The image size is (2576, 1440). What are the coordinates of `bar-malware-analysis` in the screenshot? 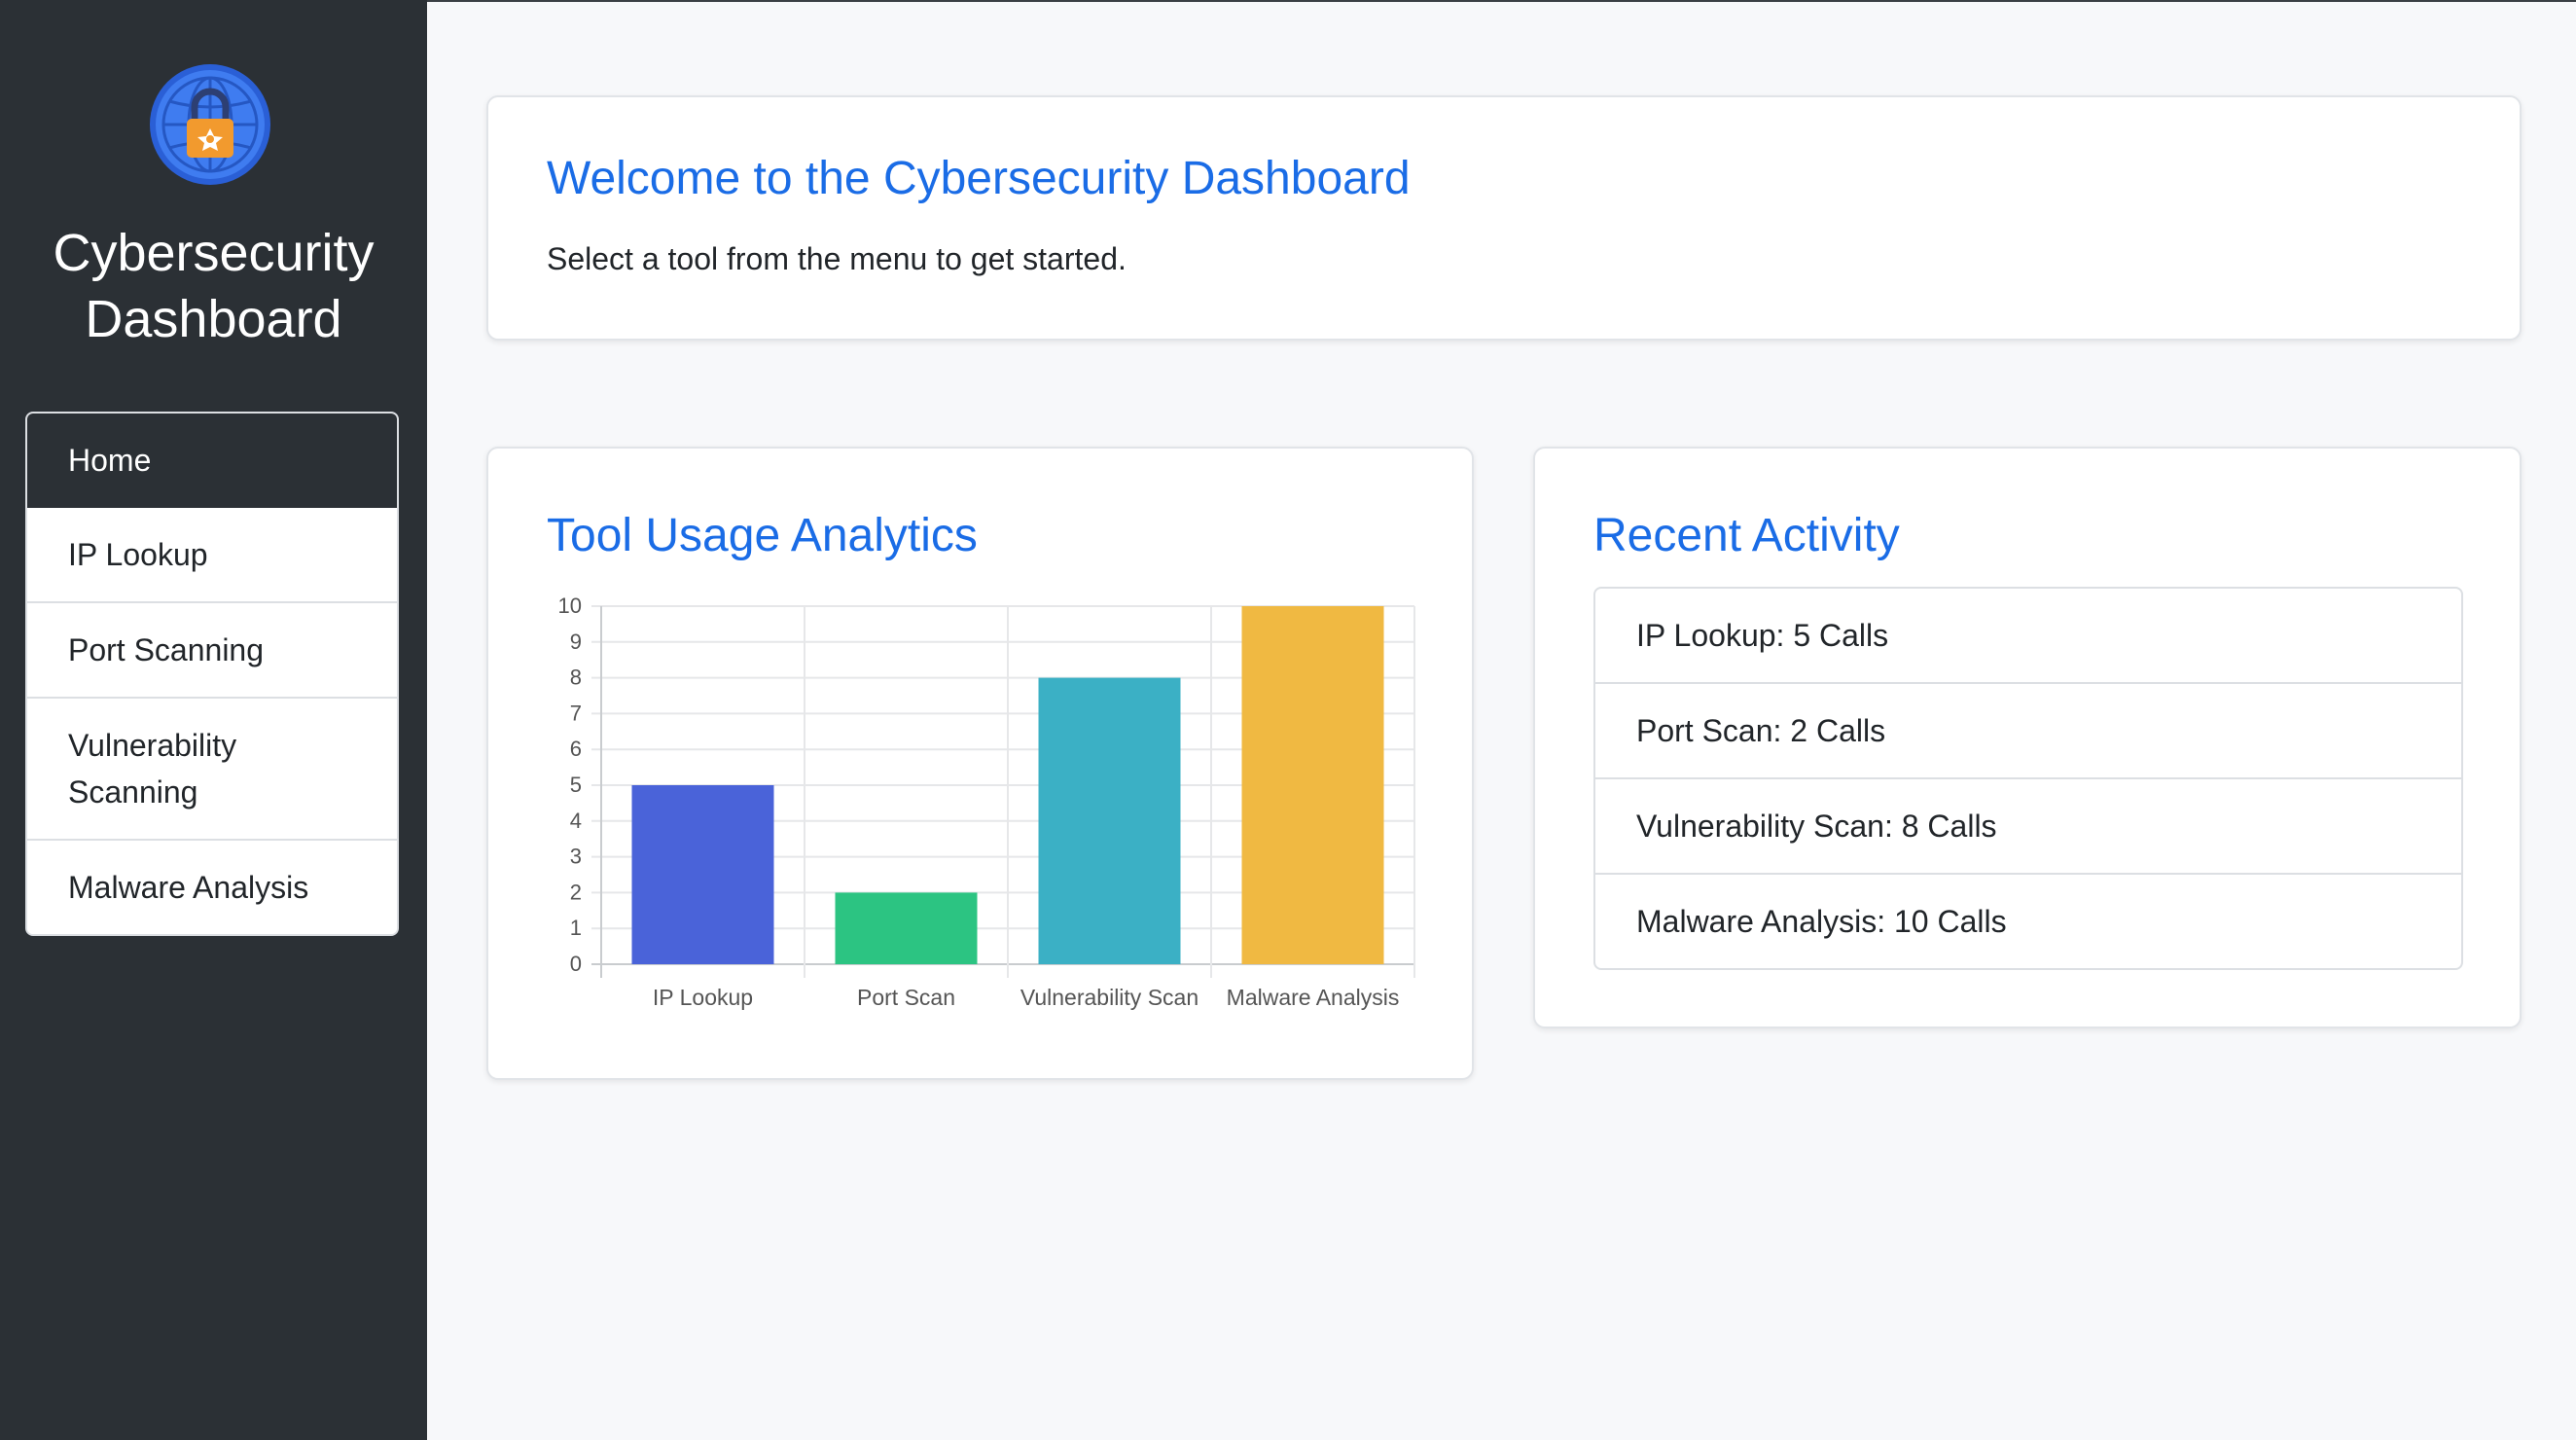 It's located at (1312, 785).